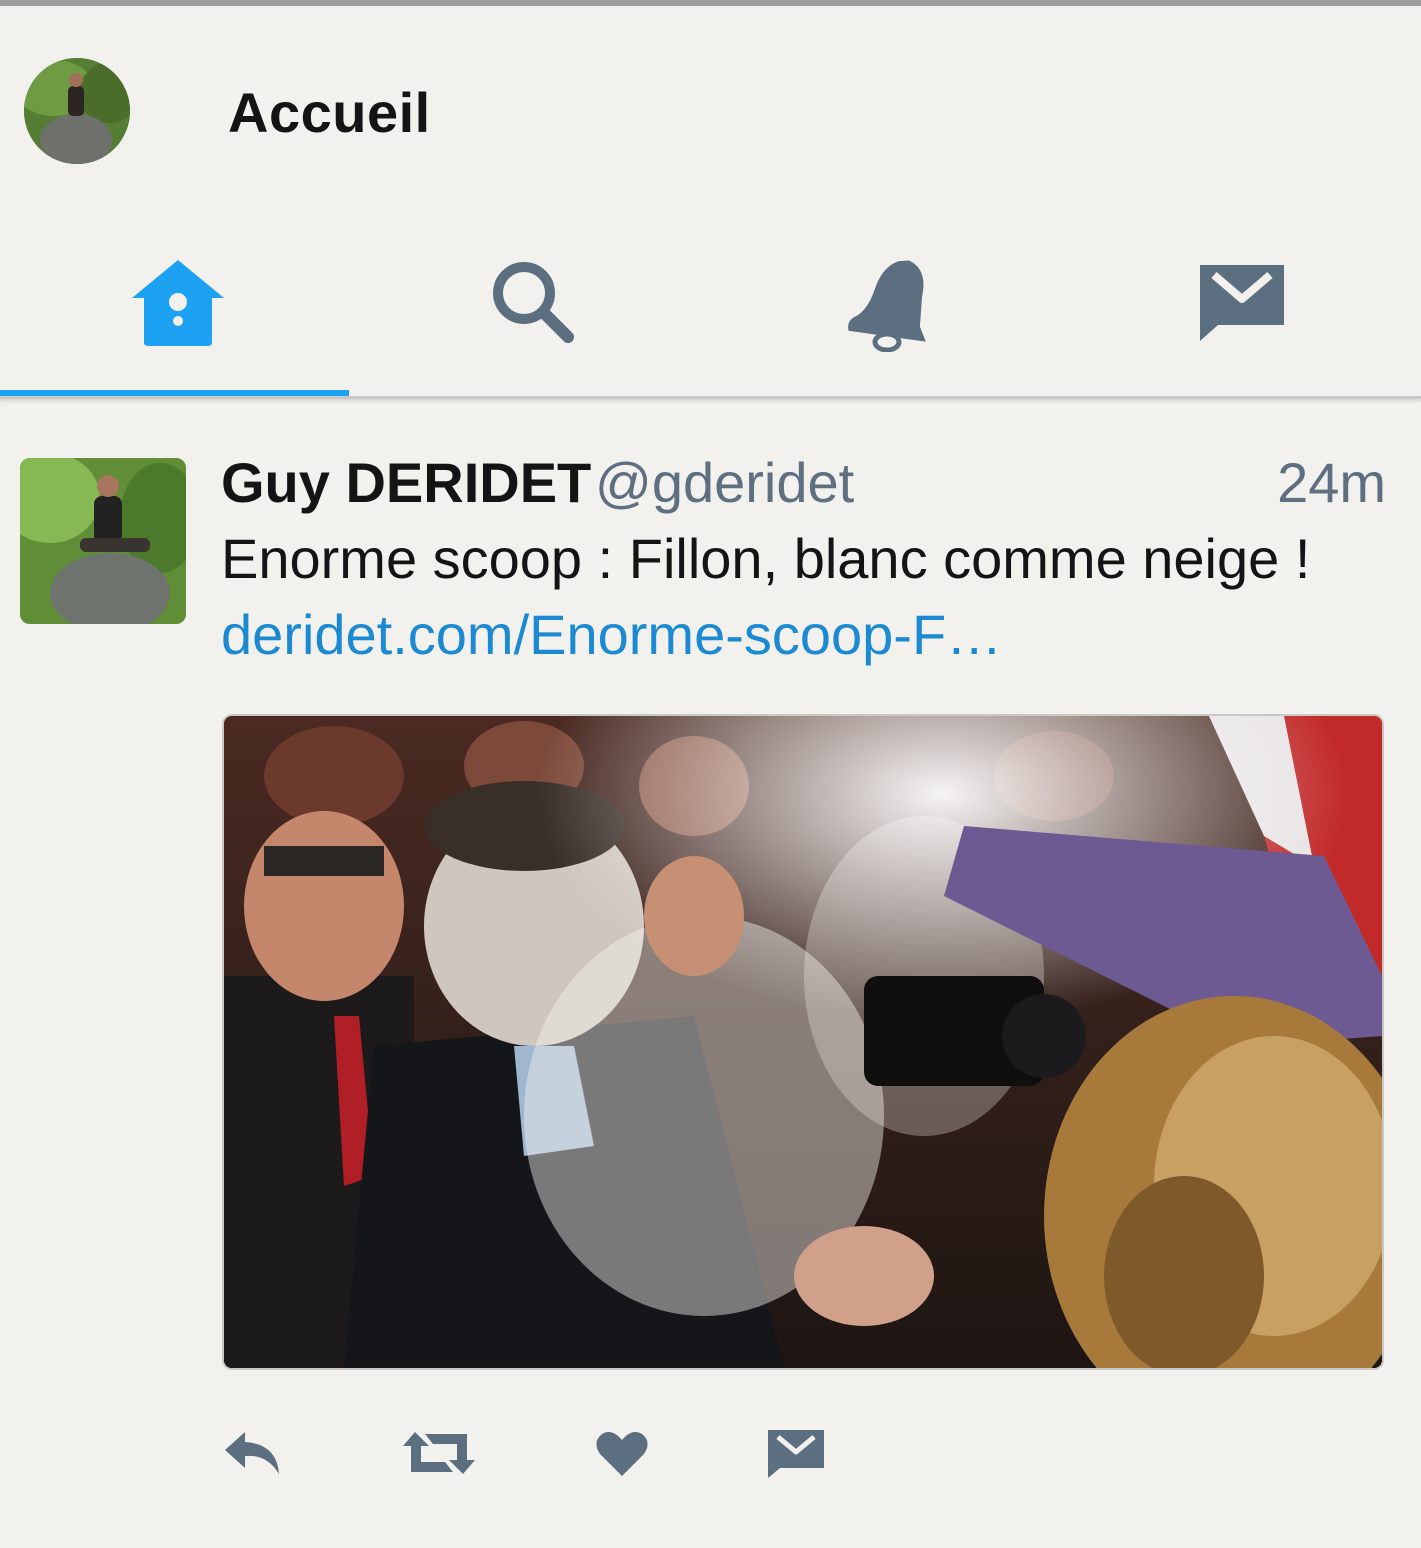 Image resolution: width=1421 pixels, height=1548 pixels. I want to click on page-title: Accueil, so click(329, 112).